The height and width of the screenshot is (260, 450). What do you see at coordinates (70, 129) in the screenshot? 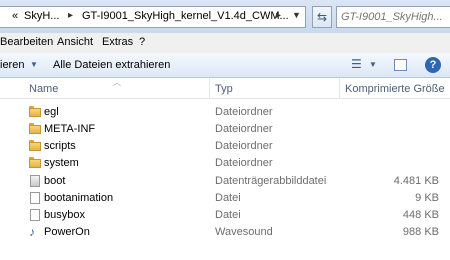
I see `file-name: META-INF` at bounding box center [70, 129].